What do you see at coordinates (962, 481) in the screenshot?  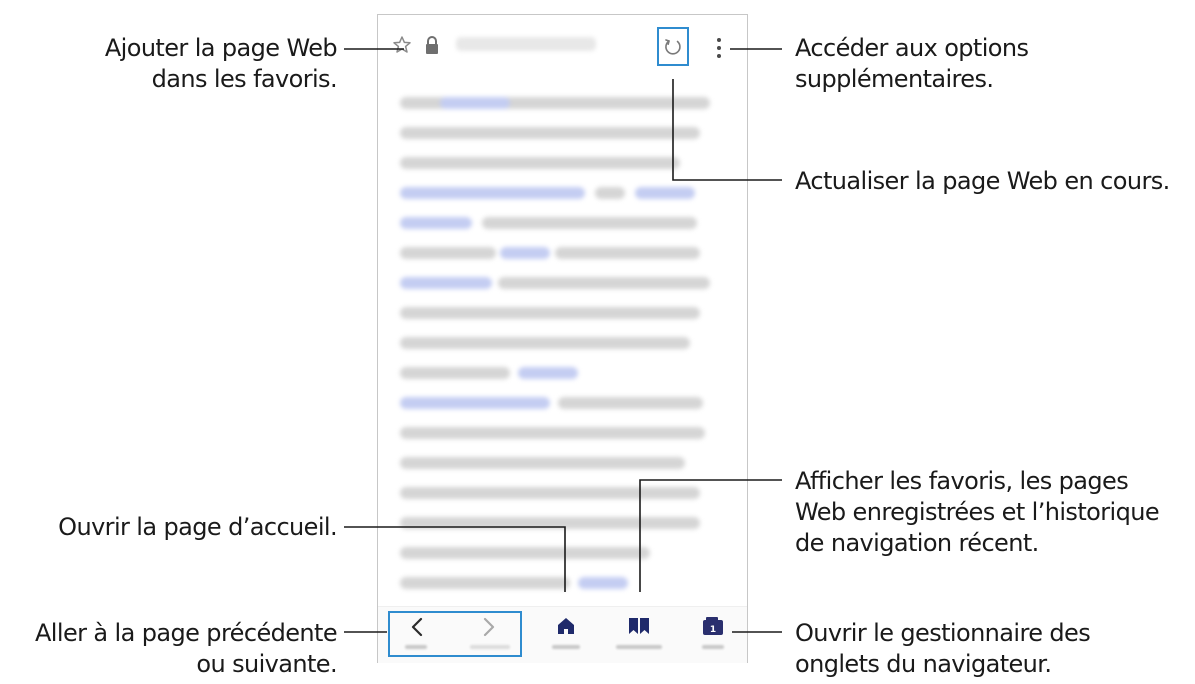 I see `callout-line: Afficher les favoris, les pages` at bounding box center [962, 481].